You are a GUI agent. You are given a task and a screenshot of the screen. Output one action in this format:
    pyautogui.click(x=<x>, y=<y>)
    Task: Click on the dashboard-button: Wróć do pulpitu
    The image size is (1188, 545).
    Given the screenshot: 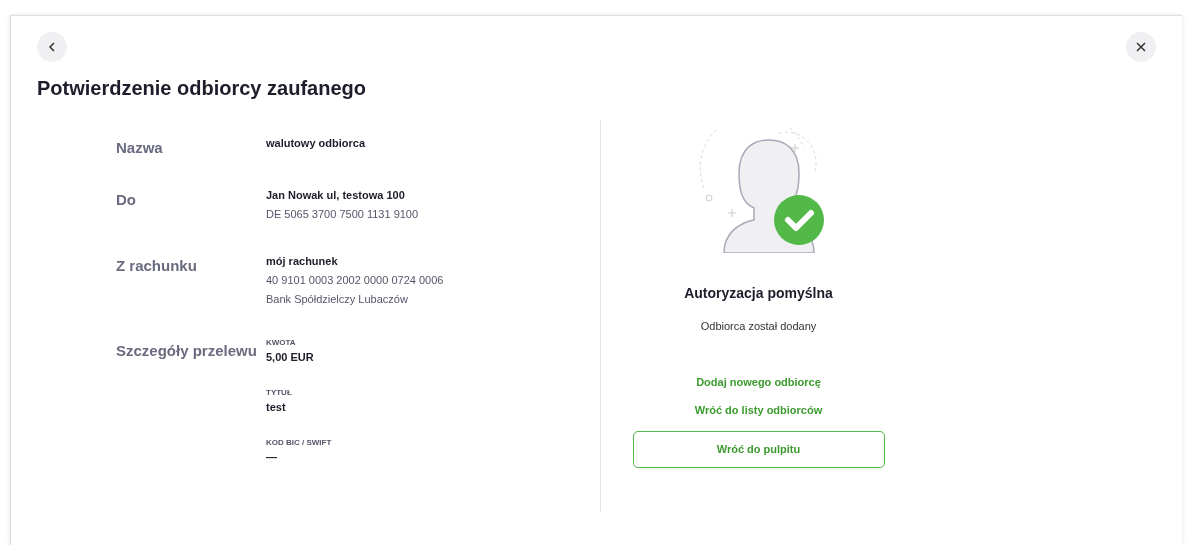 What is the action you would take?
    pyautogui.click(x=758, y=449)
    